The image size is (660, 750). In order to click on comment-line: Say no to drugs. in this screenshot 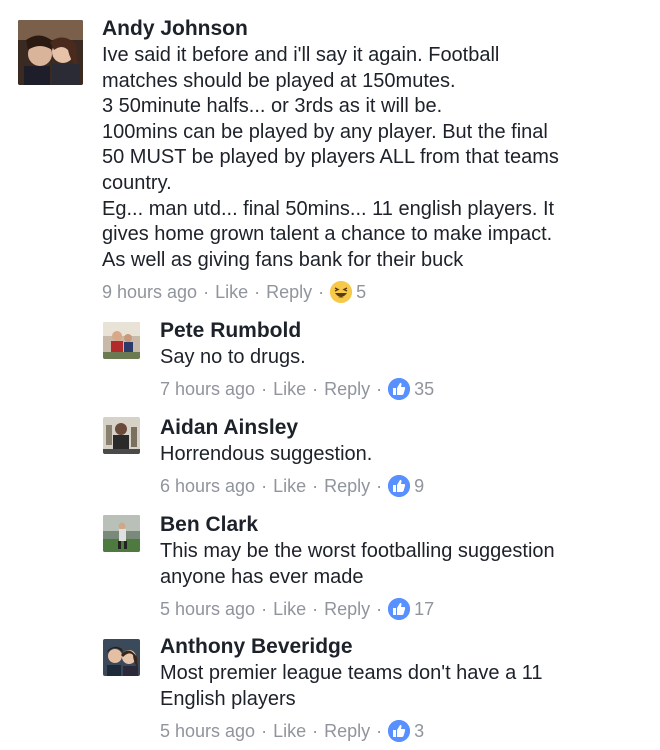, I will do `click(233, 357)`.